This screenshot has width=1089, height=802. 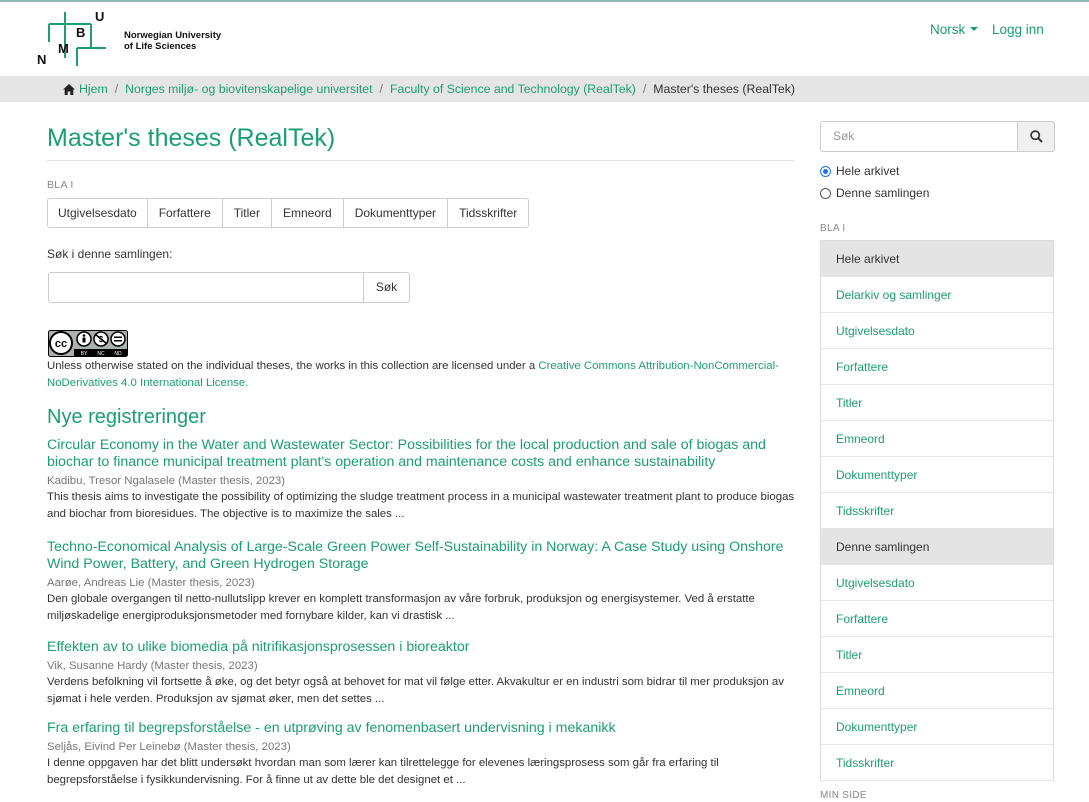 What do you see at coordinates (937, 691) in the screenshot?
I see `sidebar-collection-item-subjects: Emneord` at bounding box center [937, 691].